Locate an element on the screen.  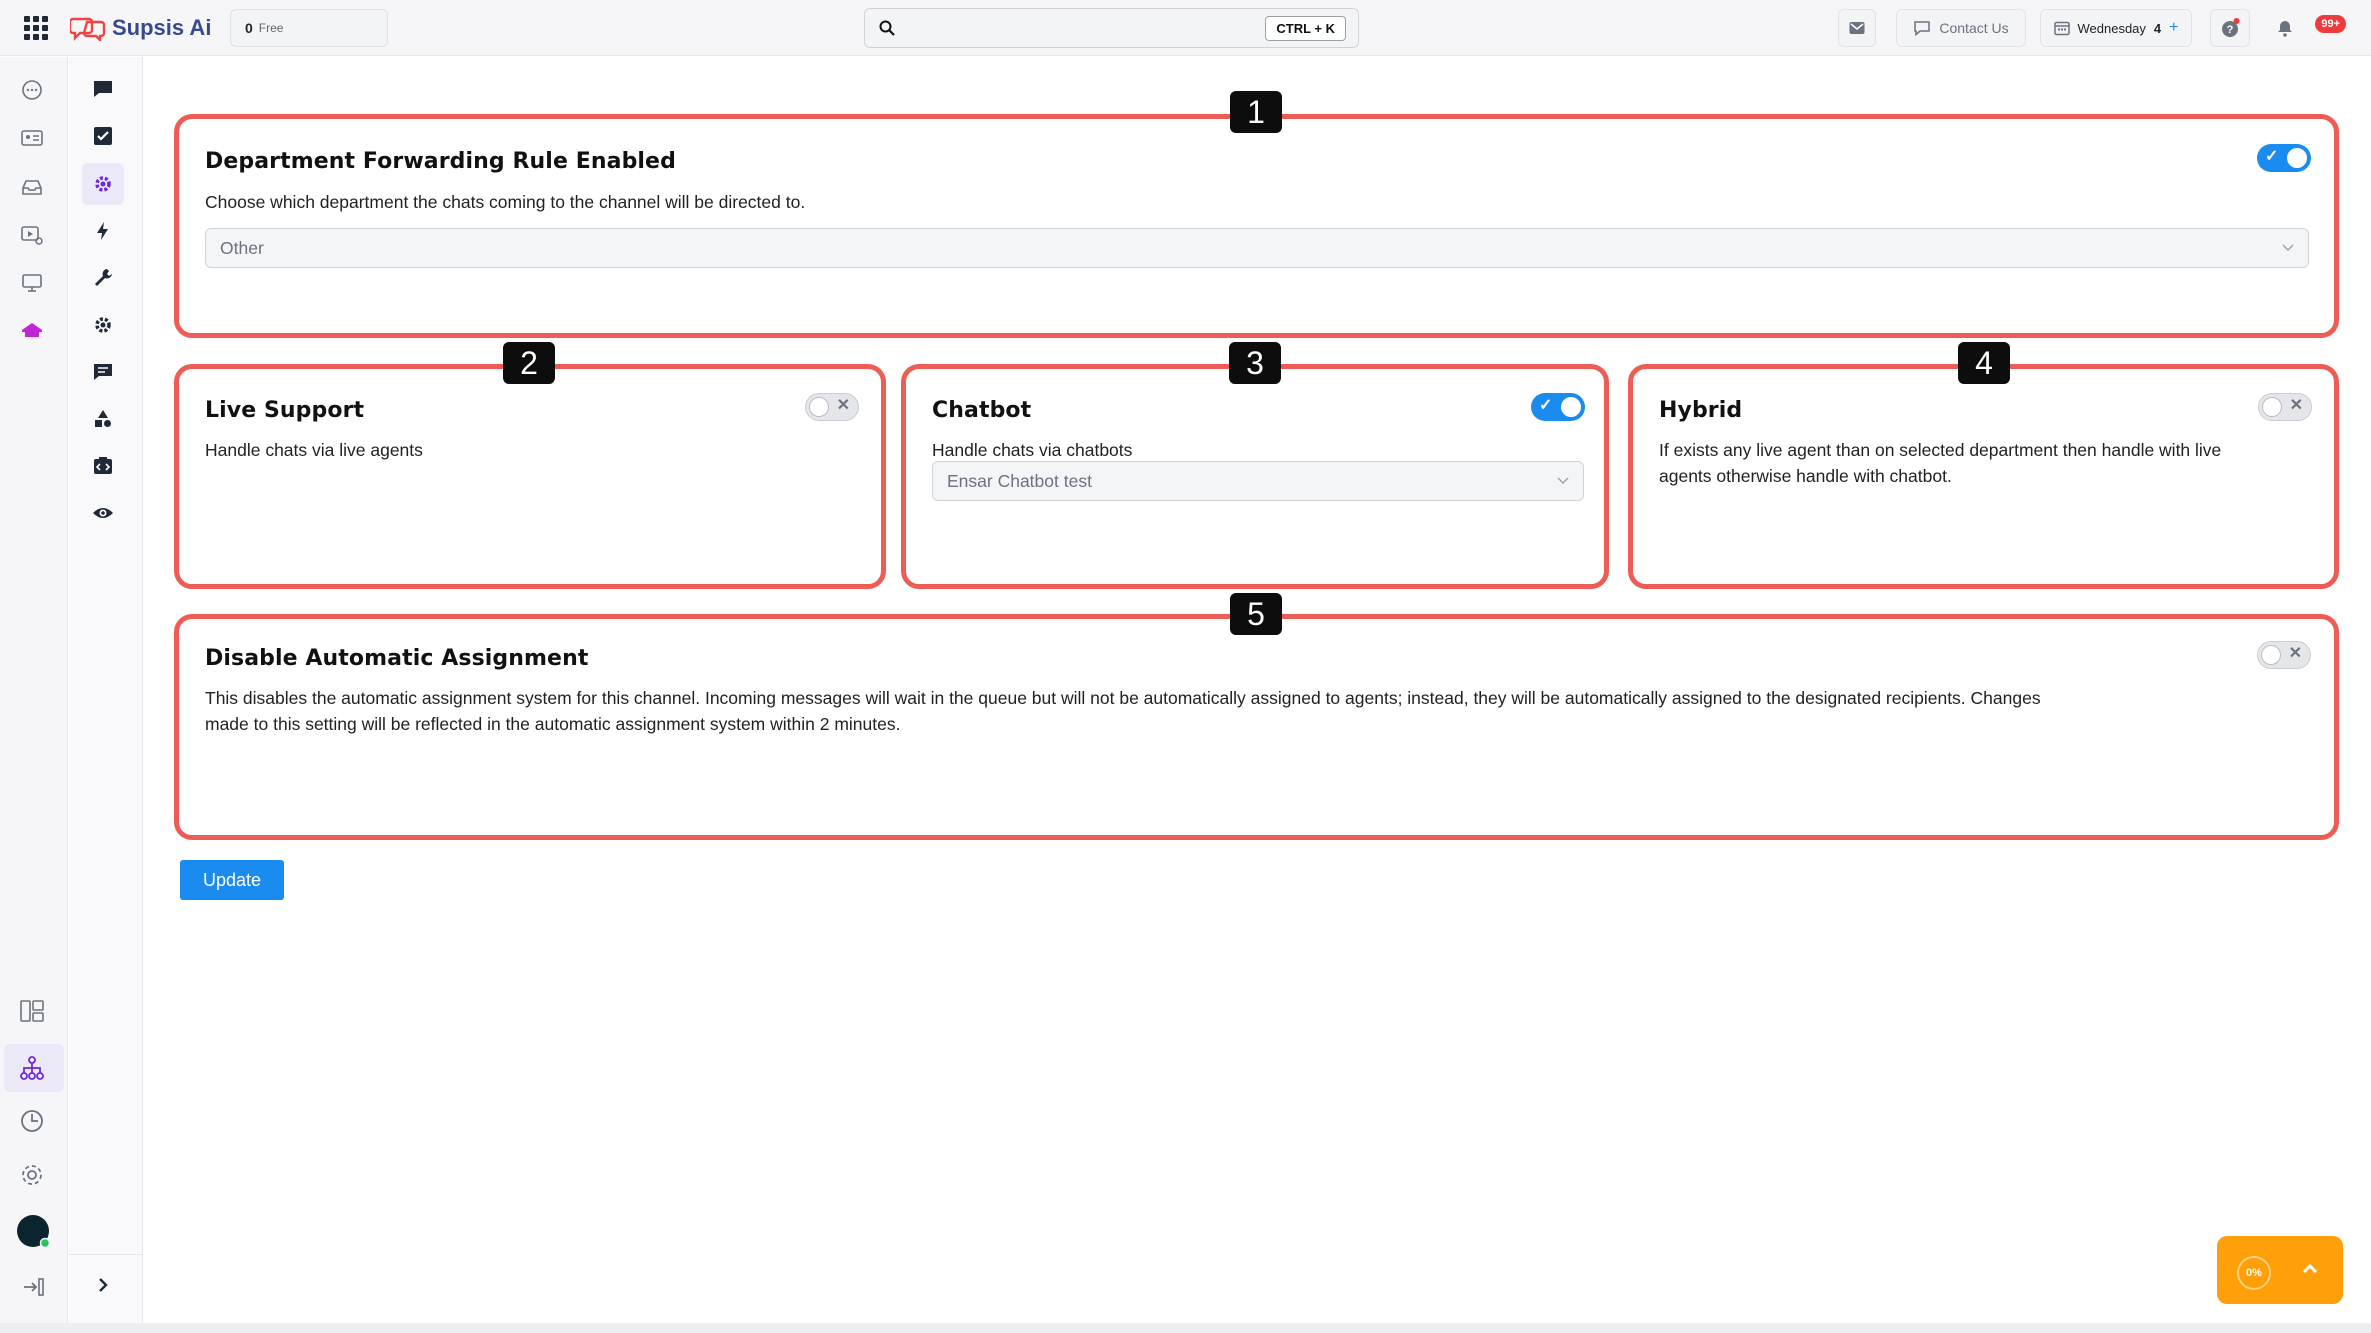
secondary-sidebar is located at coordinates (106, 690).